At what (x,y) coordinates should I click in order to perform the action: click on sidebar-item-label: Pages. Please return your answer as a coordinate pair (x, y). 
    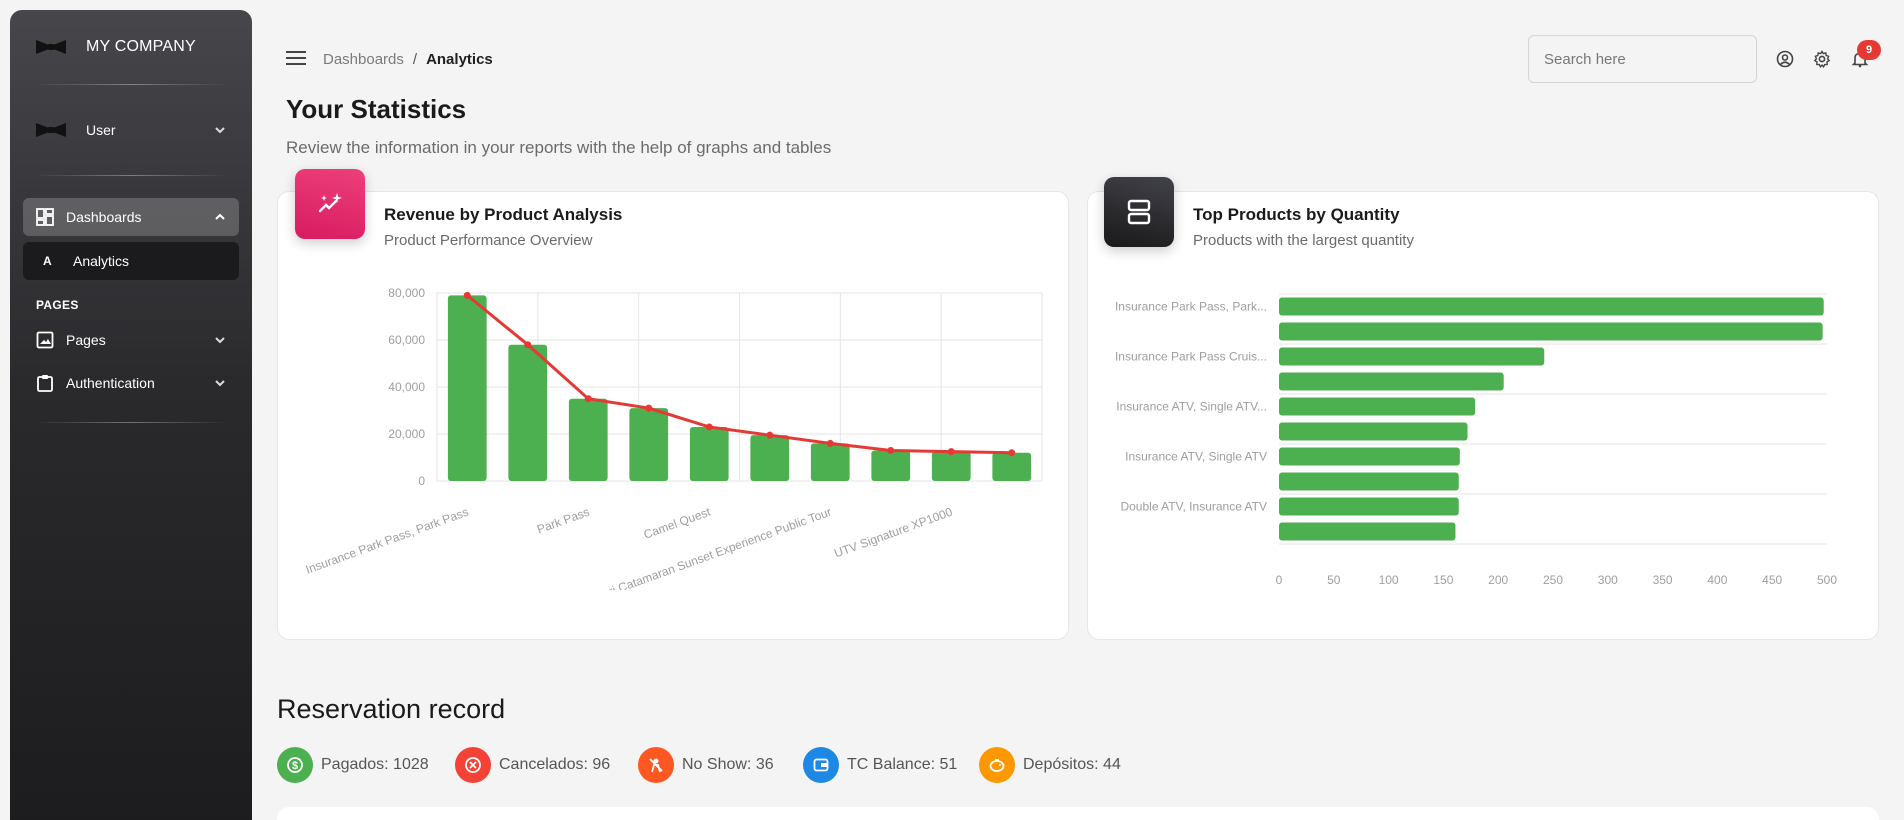
    Looking at the image, I should click on (86, 339).